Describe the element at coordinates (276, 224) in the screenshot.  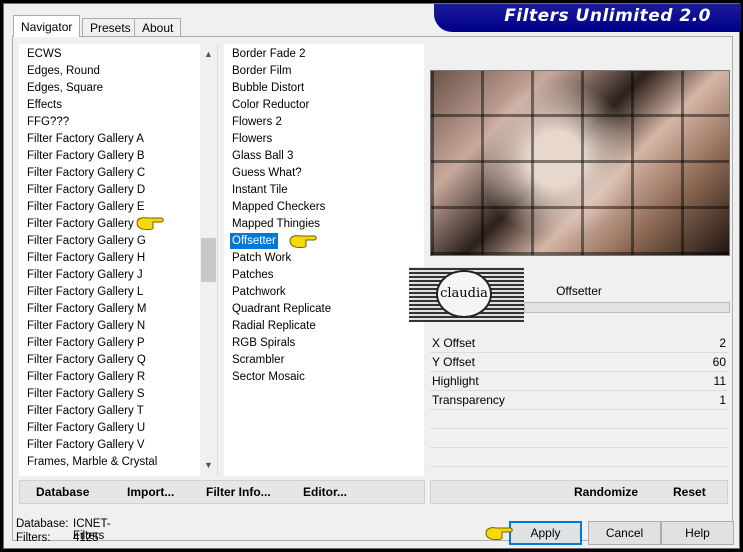
I see `filter-item: Mapped Thingies` at that location.